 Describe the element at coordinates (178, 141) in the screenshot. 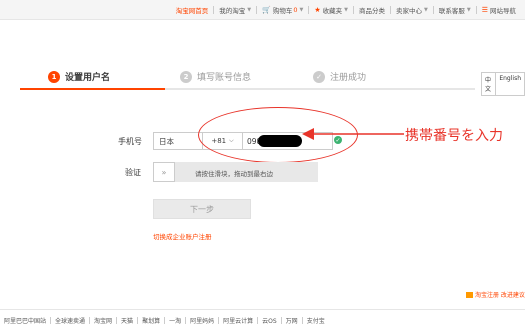

I see `country-select: 日本` at that location.